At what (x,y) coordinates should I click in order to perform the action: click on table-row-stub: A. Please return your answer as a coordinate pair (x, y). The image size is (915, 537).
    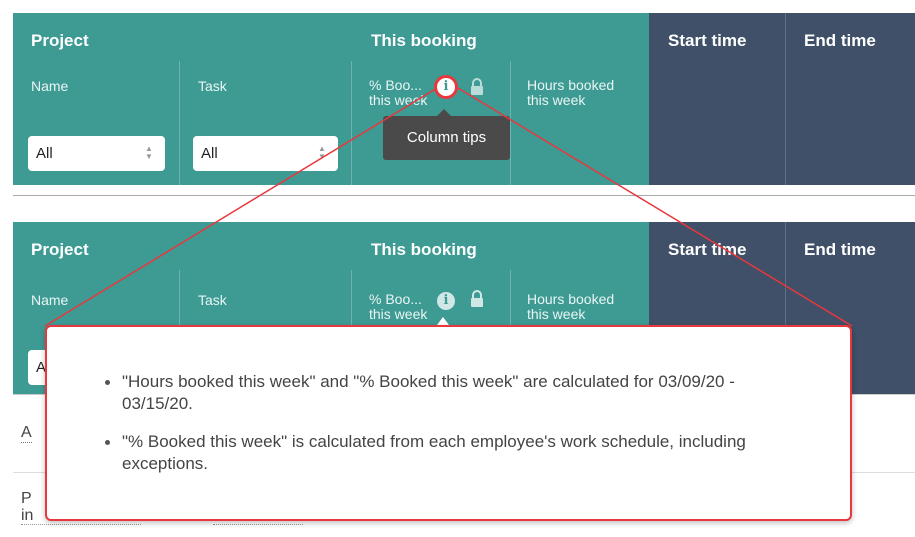
    Looking at the image, I should click on (26, 433).